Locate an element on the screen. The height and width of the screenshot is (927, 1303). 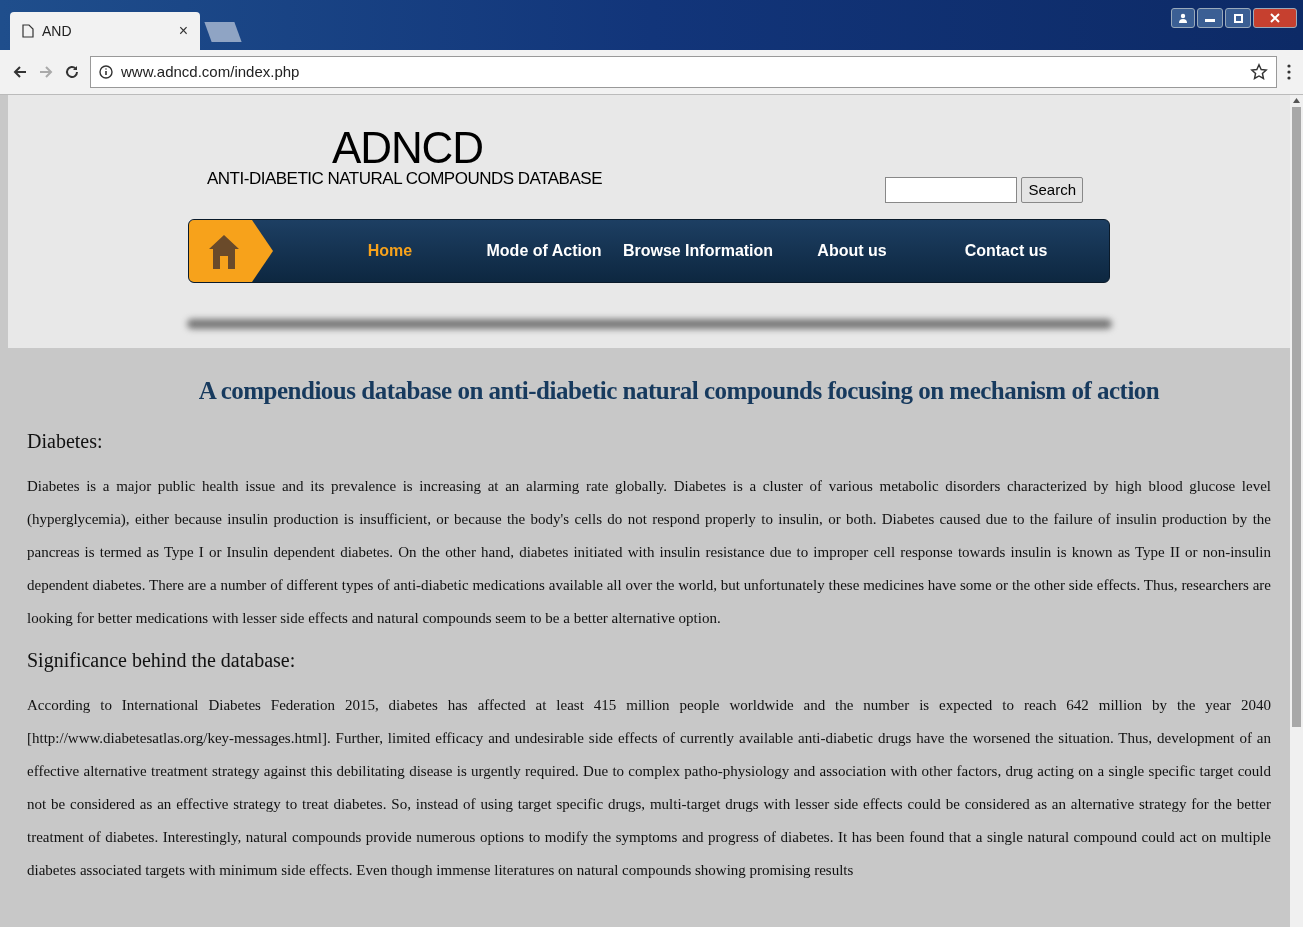
back-icon is located at coordinates (20, 72).